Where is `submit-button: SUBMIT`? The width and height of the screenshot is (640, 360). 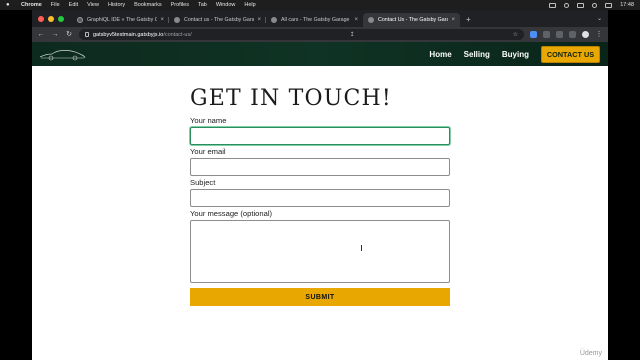 submit-button: SUBMIT is located at coordinates (320, 297).